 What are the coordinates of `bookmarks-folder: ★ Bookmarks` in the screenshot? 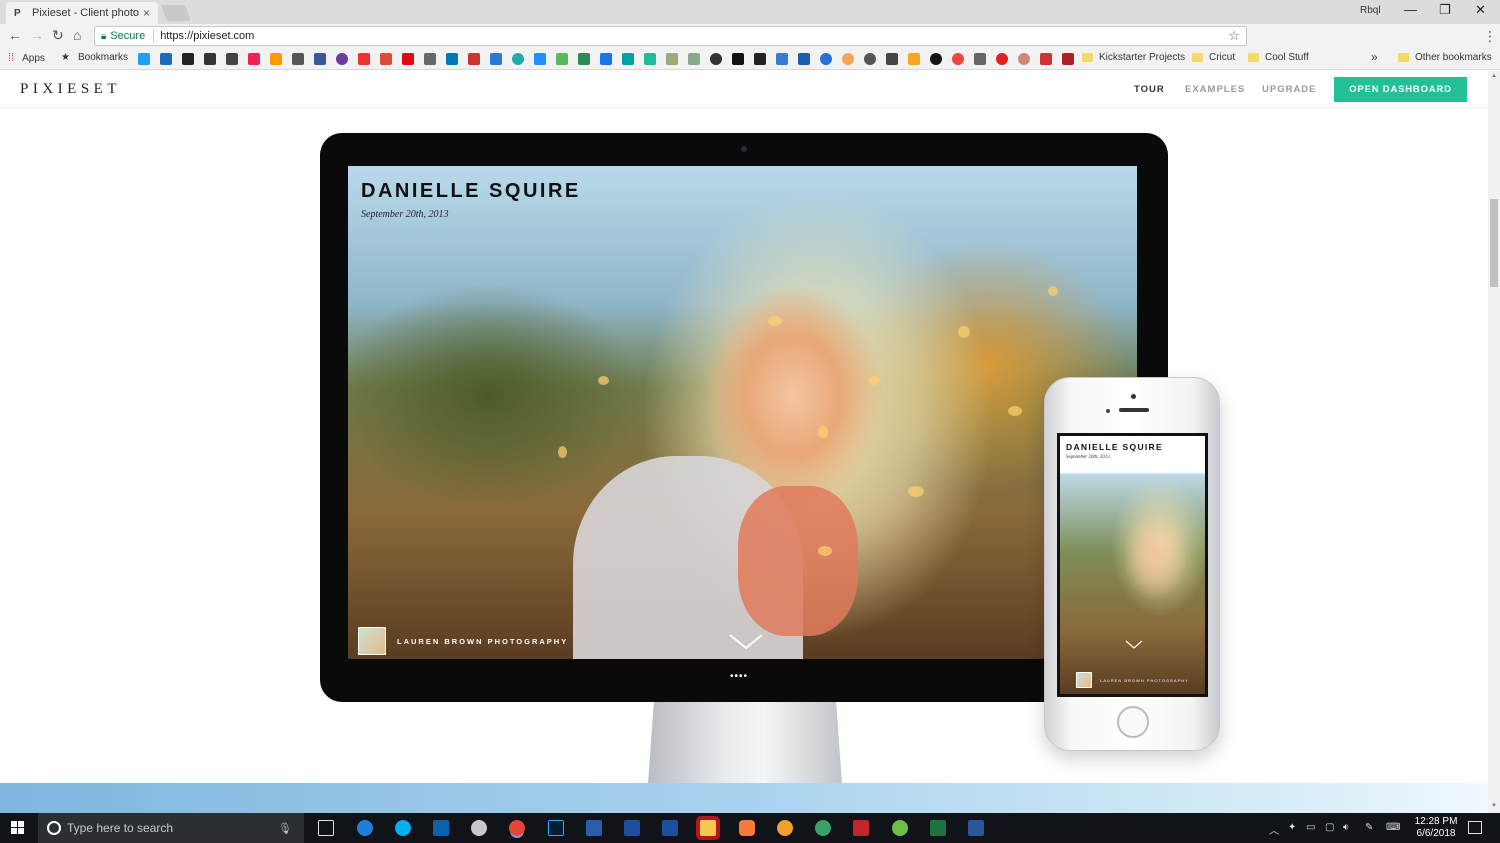 It's located at (94, 57).